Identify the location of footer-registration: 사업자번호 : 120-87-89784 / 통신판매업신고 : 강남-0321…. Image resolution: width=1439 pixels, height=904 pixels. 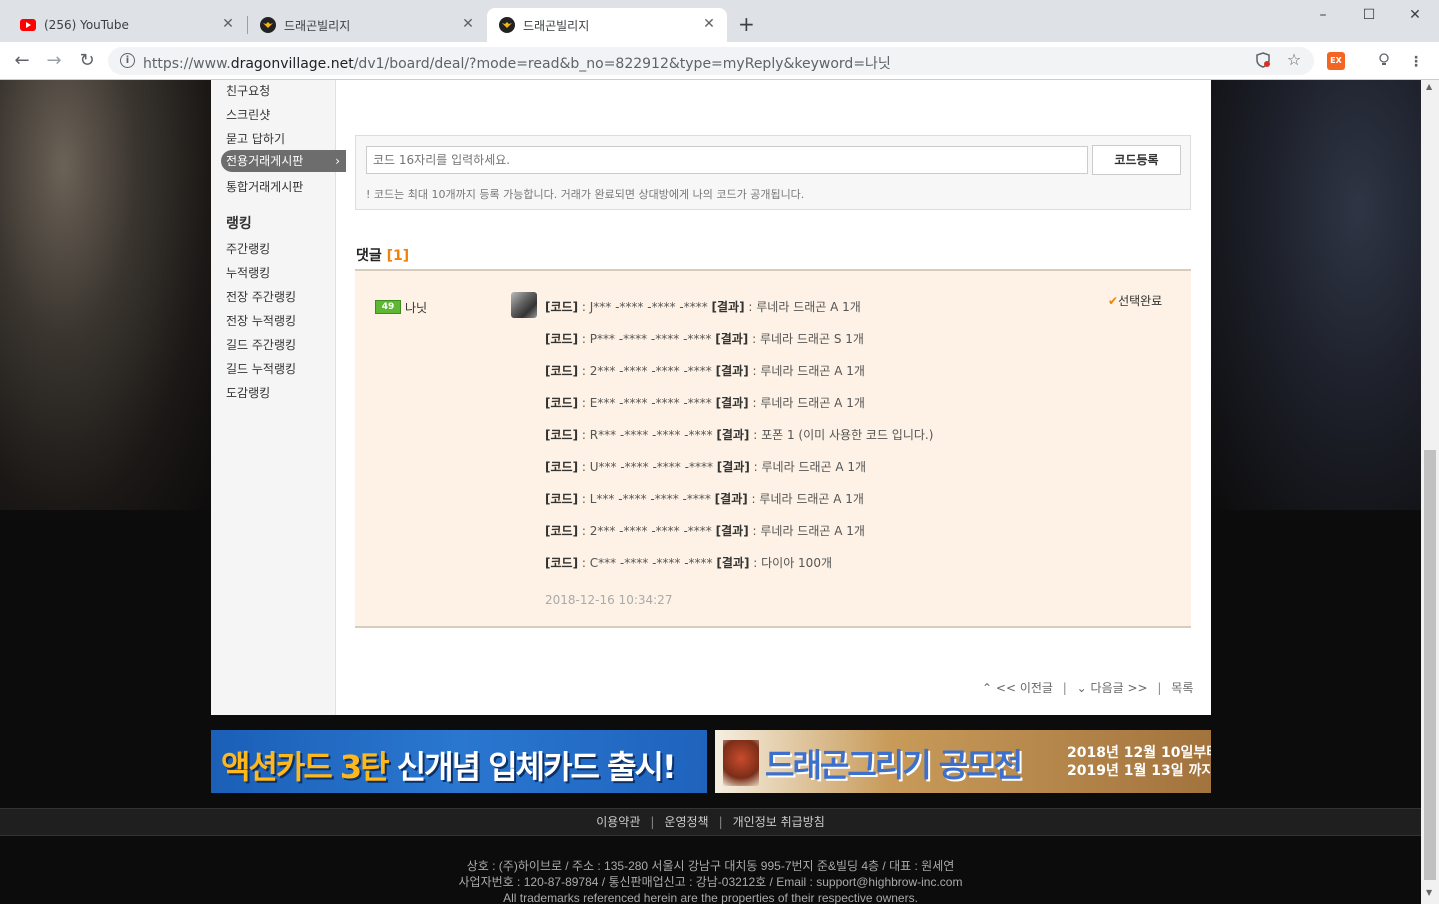
(710, 882).